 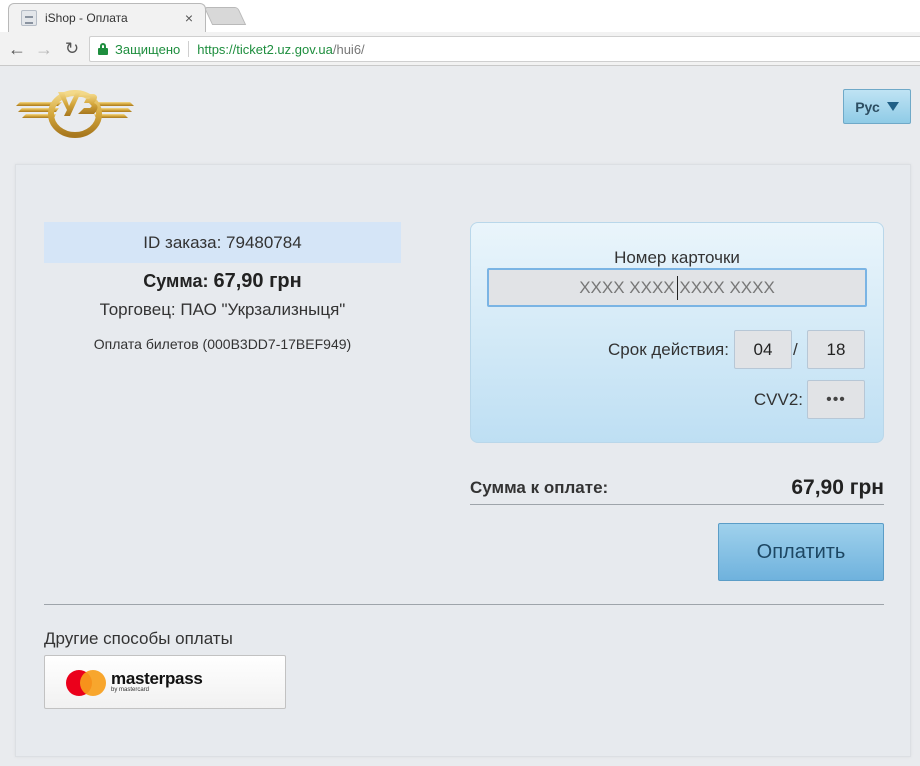 What do you see at coordinates (222, 309) in the screenshot?
I see `merchant-name: Торговец: ПАО "Укрзализныця"` at bounding box center [222, 309].